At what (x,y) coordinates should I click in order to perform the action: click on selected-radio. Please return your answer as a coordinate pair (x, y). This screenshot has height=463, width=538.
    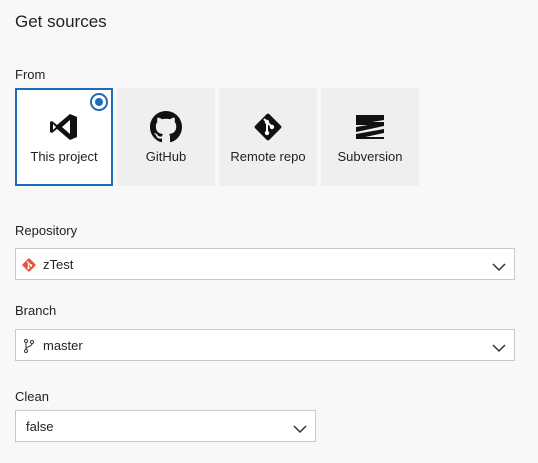
    Looking at the image, I should click on (99, 102).